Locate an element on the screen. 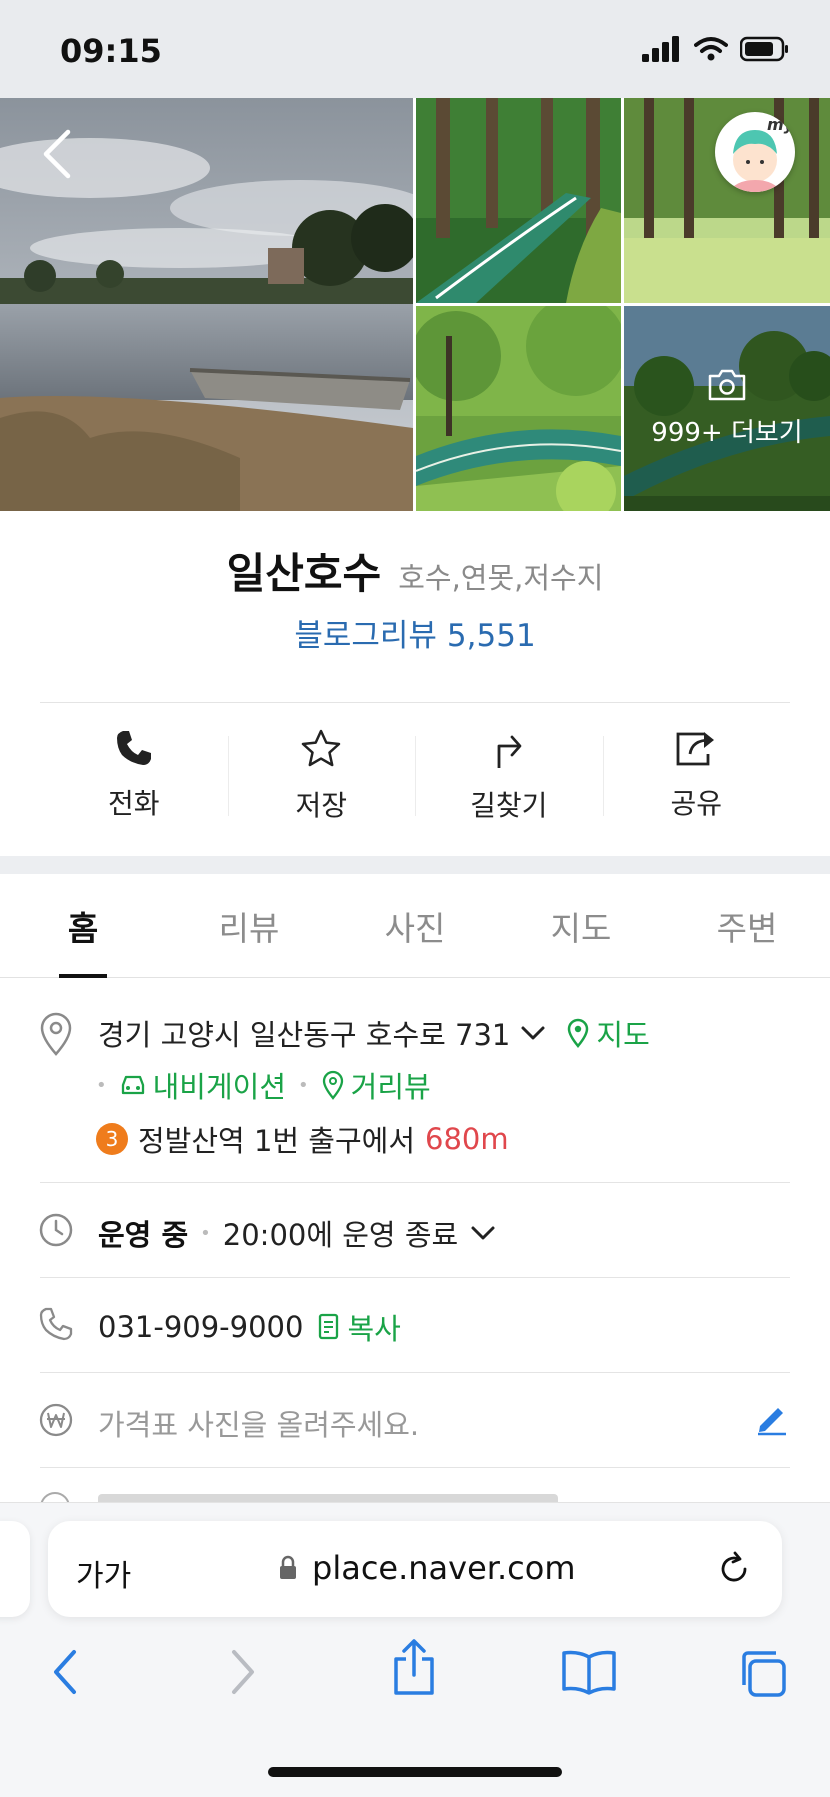 The image size is (830, 1797). address-text: 경기 고양시 일산동구 호수로 731 is located at coordinates (304, 1035).